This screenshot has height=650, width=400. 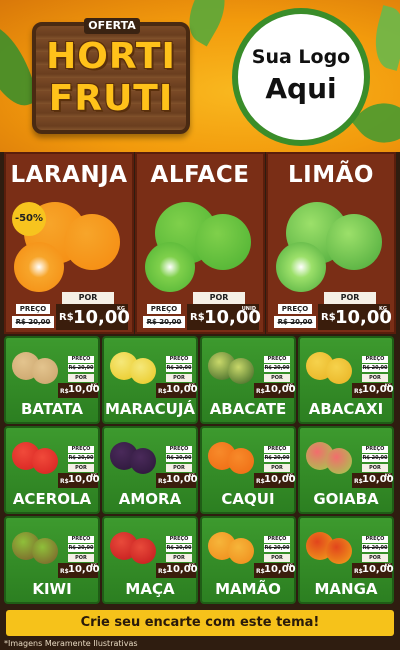 I want to click on featured-card: ALFACE PREÇO R$ 20,00 POR R$ 10,00 UNID, so click(x=200, y=243).